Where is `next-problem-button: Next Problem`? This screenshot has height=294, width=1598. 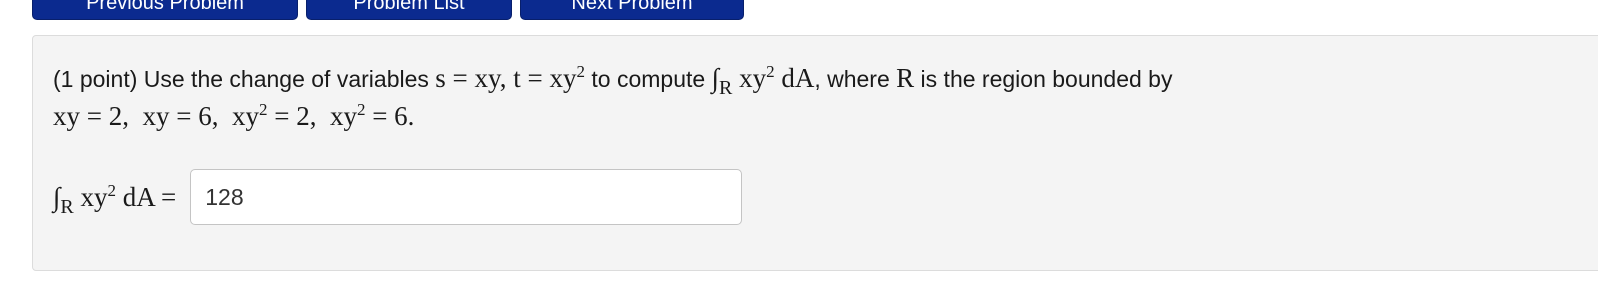
next-problem-button: Next Problem is located at coordinates (632, 10).